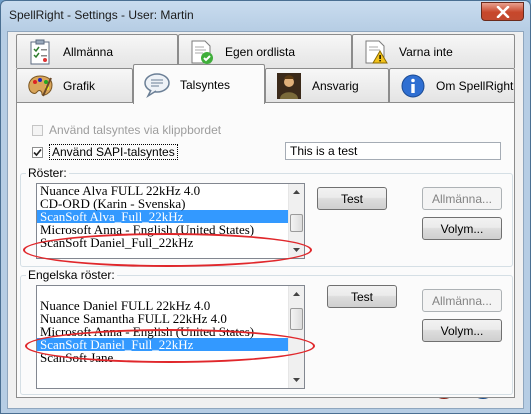 The width and height of the screenshot is (531, 414). Describe the element at coordinates (426, 51) in the screenshot. I see `tab-label: Varna inte` at that location.